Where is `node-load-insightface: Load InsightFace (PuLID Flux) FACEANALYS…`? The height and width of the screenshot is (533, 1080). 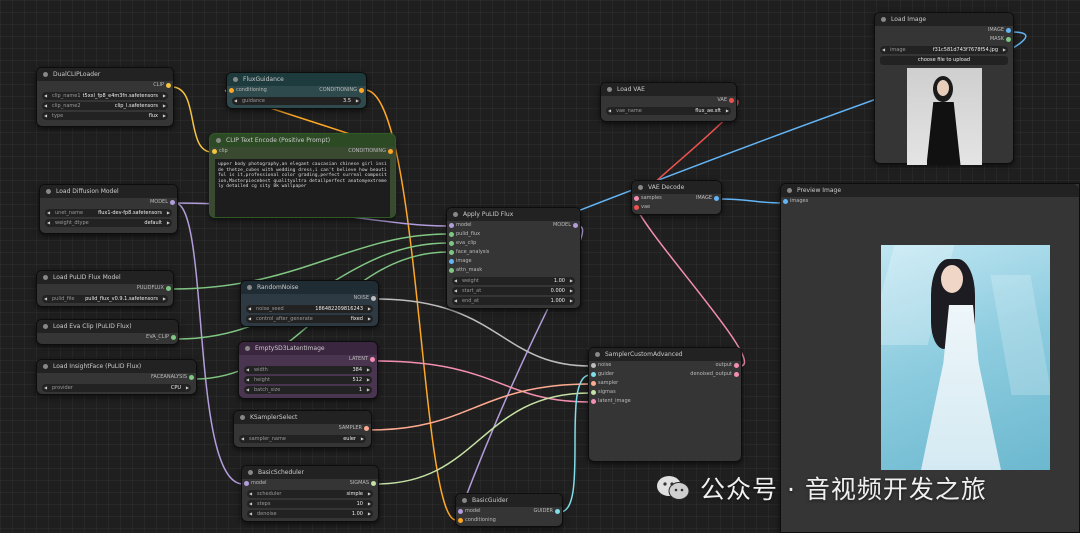 node-load-insightface: Load InsightFace (PuLID Flux) FACEANALYS… is located at coordinates (116, 377).